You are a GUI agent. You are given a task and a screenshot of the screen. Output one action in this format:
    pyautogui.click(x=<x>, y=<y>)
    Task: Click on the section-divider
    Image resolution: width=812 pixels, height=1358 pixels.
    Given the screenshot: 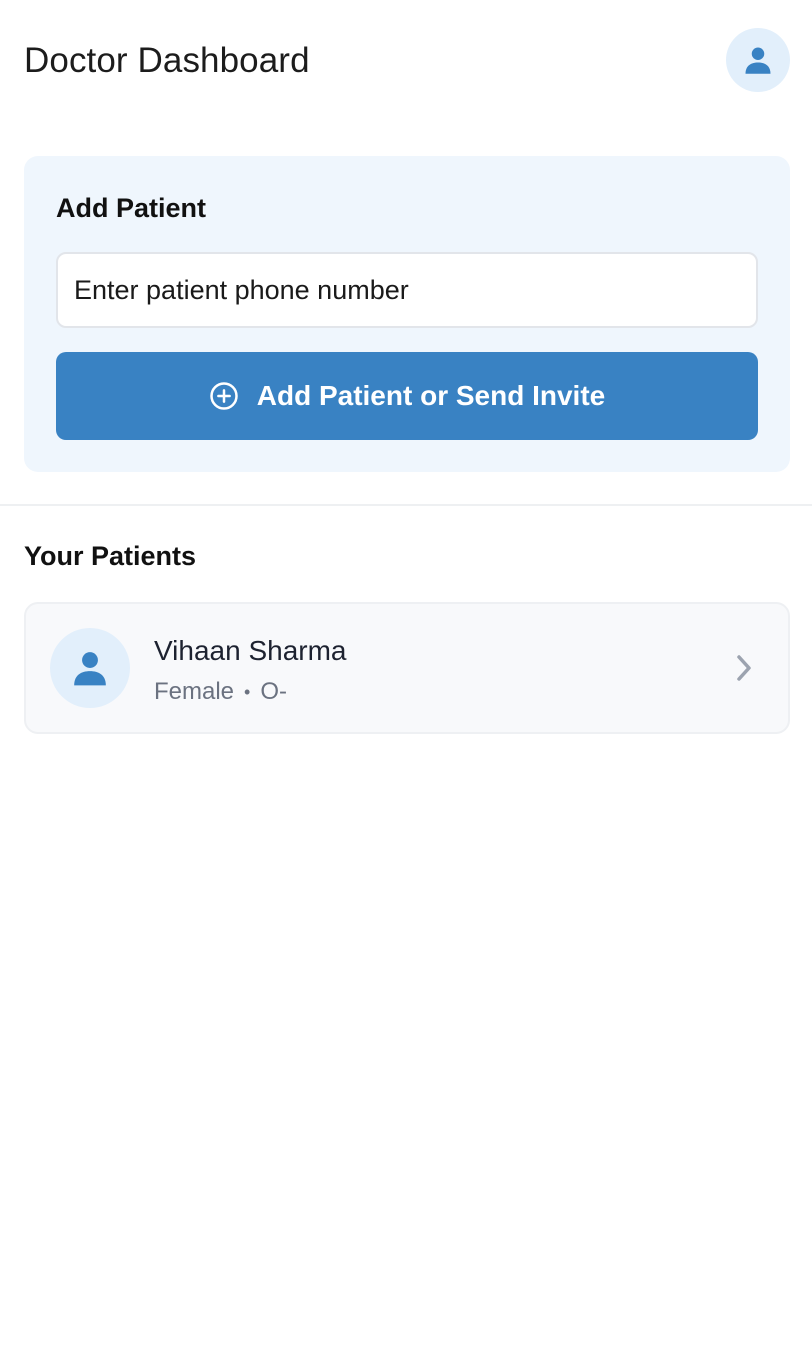 What is the action you would take?
    pyautogui.click(x=406, y=505)
    